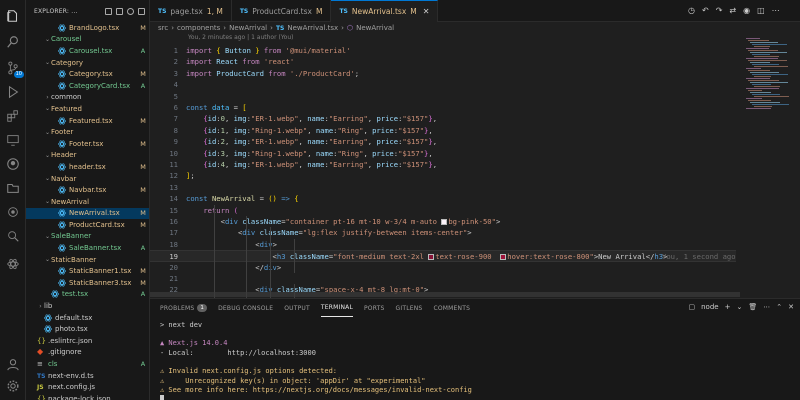 The height and width of the screenshot is (400, 800). I want to click on file-item: Footer.tsx M, so click(87, 144).